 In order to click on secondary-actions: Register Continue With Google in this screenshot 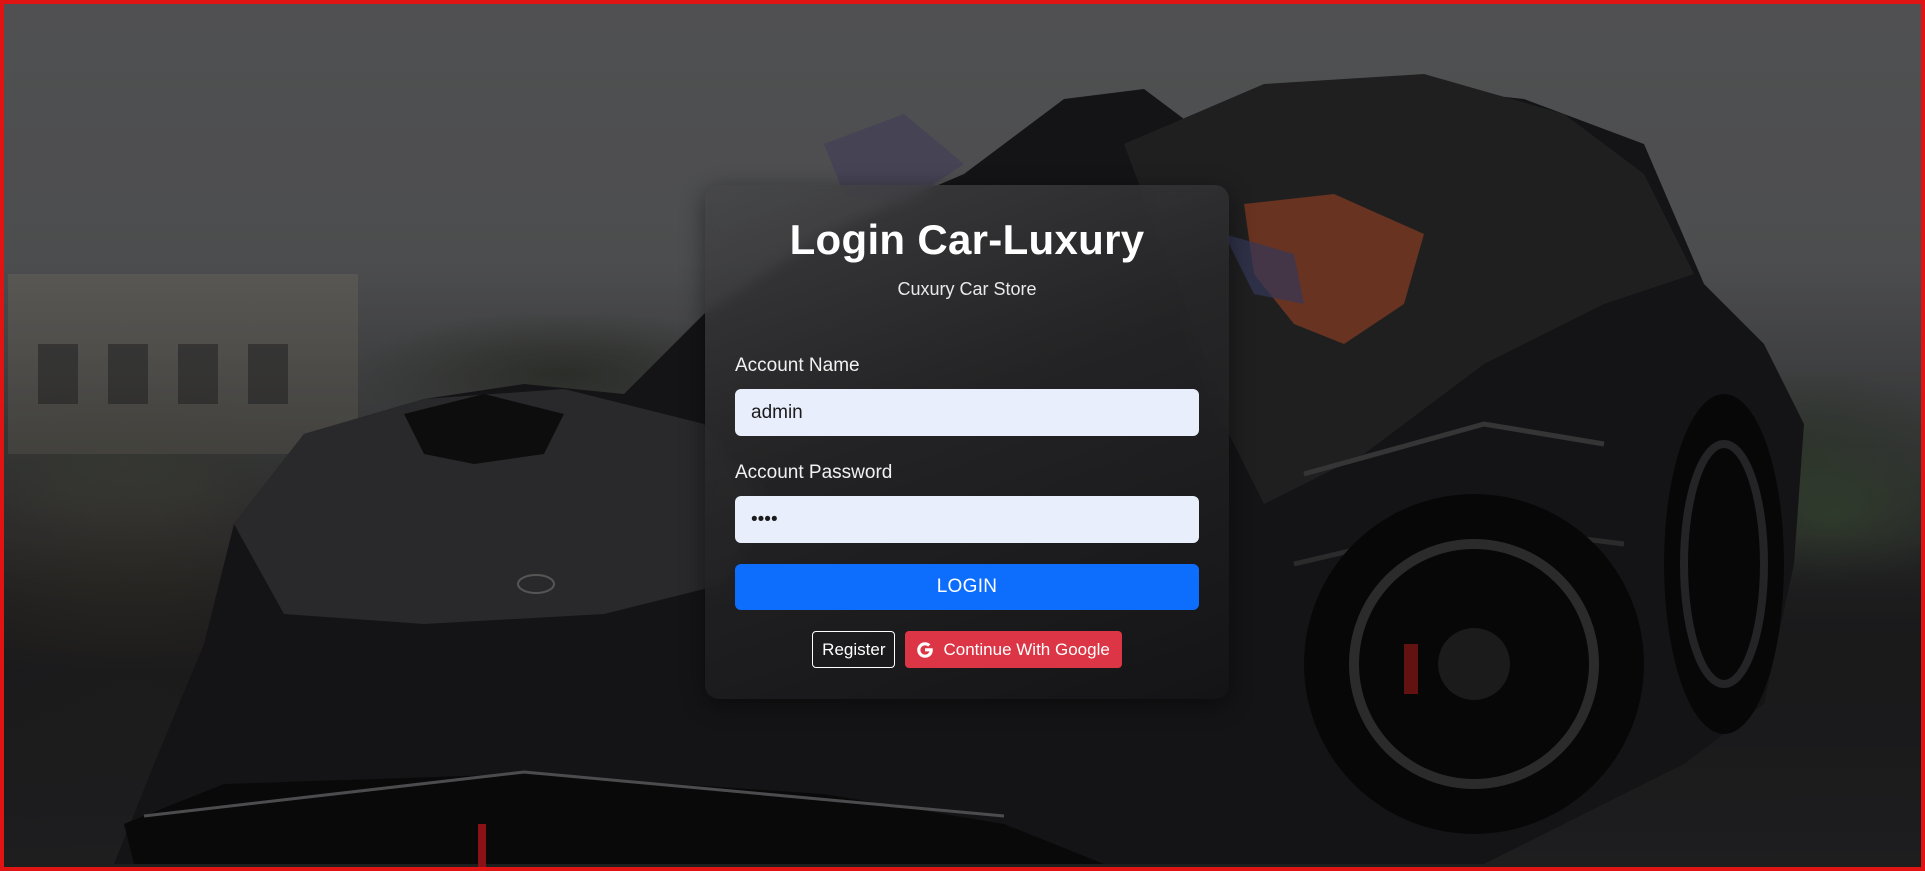, I will do `click(967, 649)`.